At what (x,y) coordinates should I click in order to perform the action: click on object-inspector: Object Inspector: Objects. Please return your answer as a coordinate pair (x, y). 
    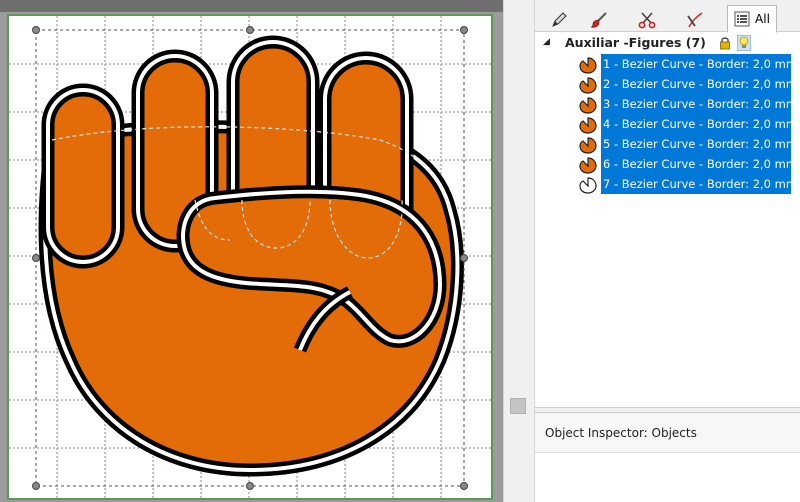
    Looking at the image, I should click on (667, 457).